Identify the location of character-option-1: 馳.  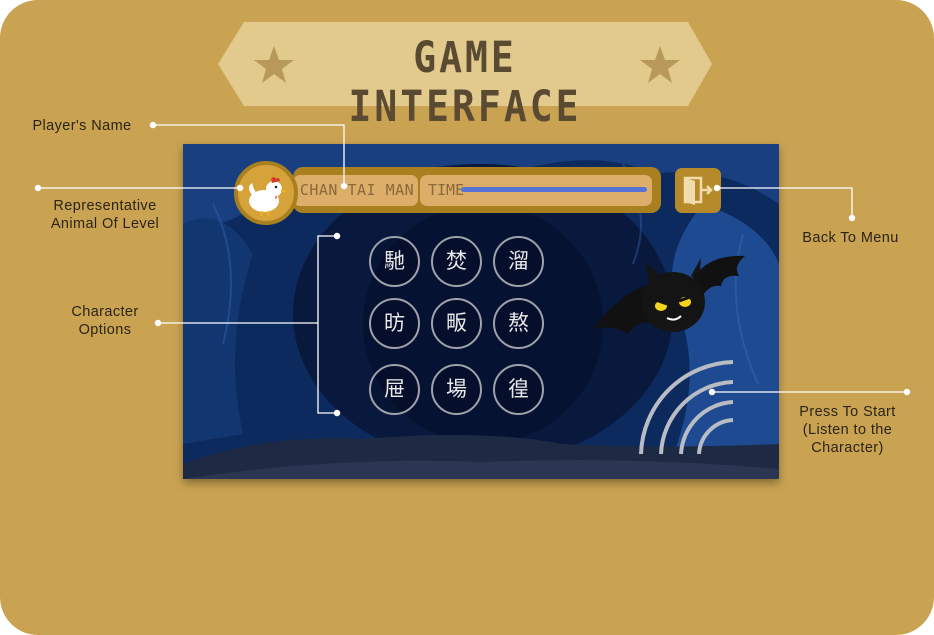
(394, 261).